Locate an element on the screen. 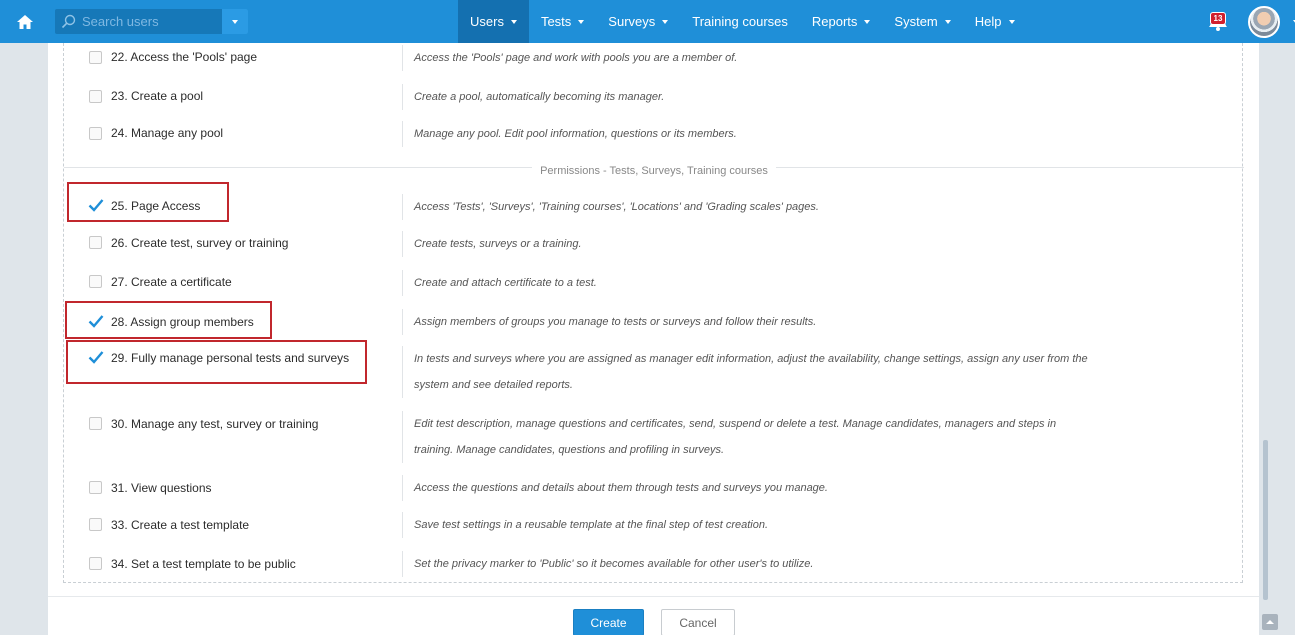  menu-surveys: Surveys is located at coordinates (638, 21).